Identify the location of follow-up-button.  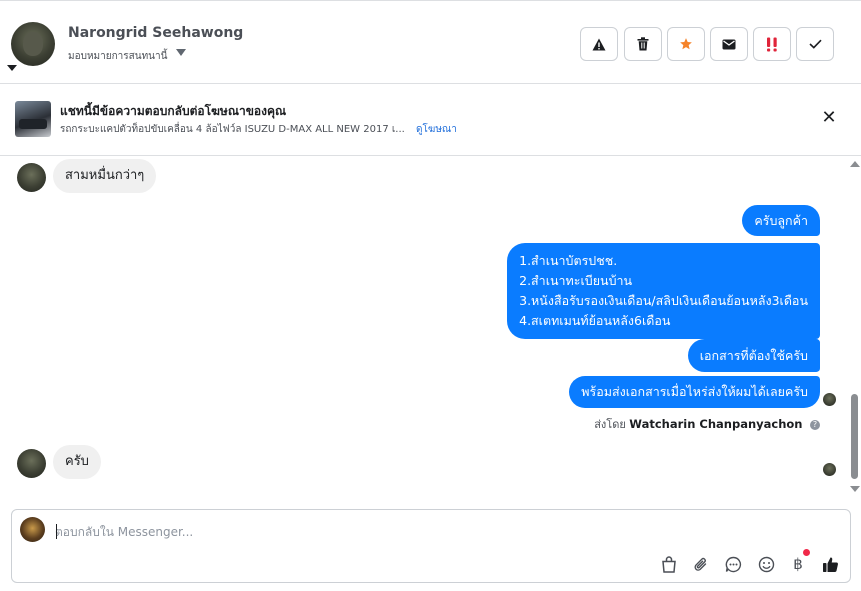
(686, 44).